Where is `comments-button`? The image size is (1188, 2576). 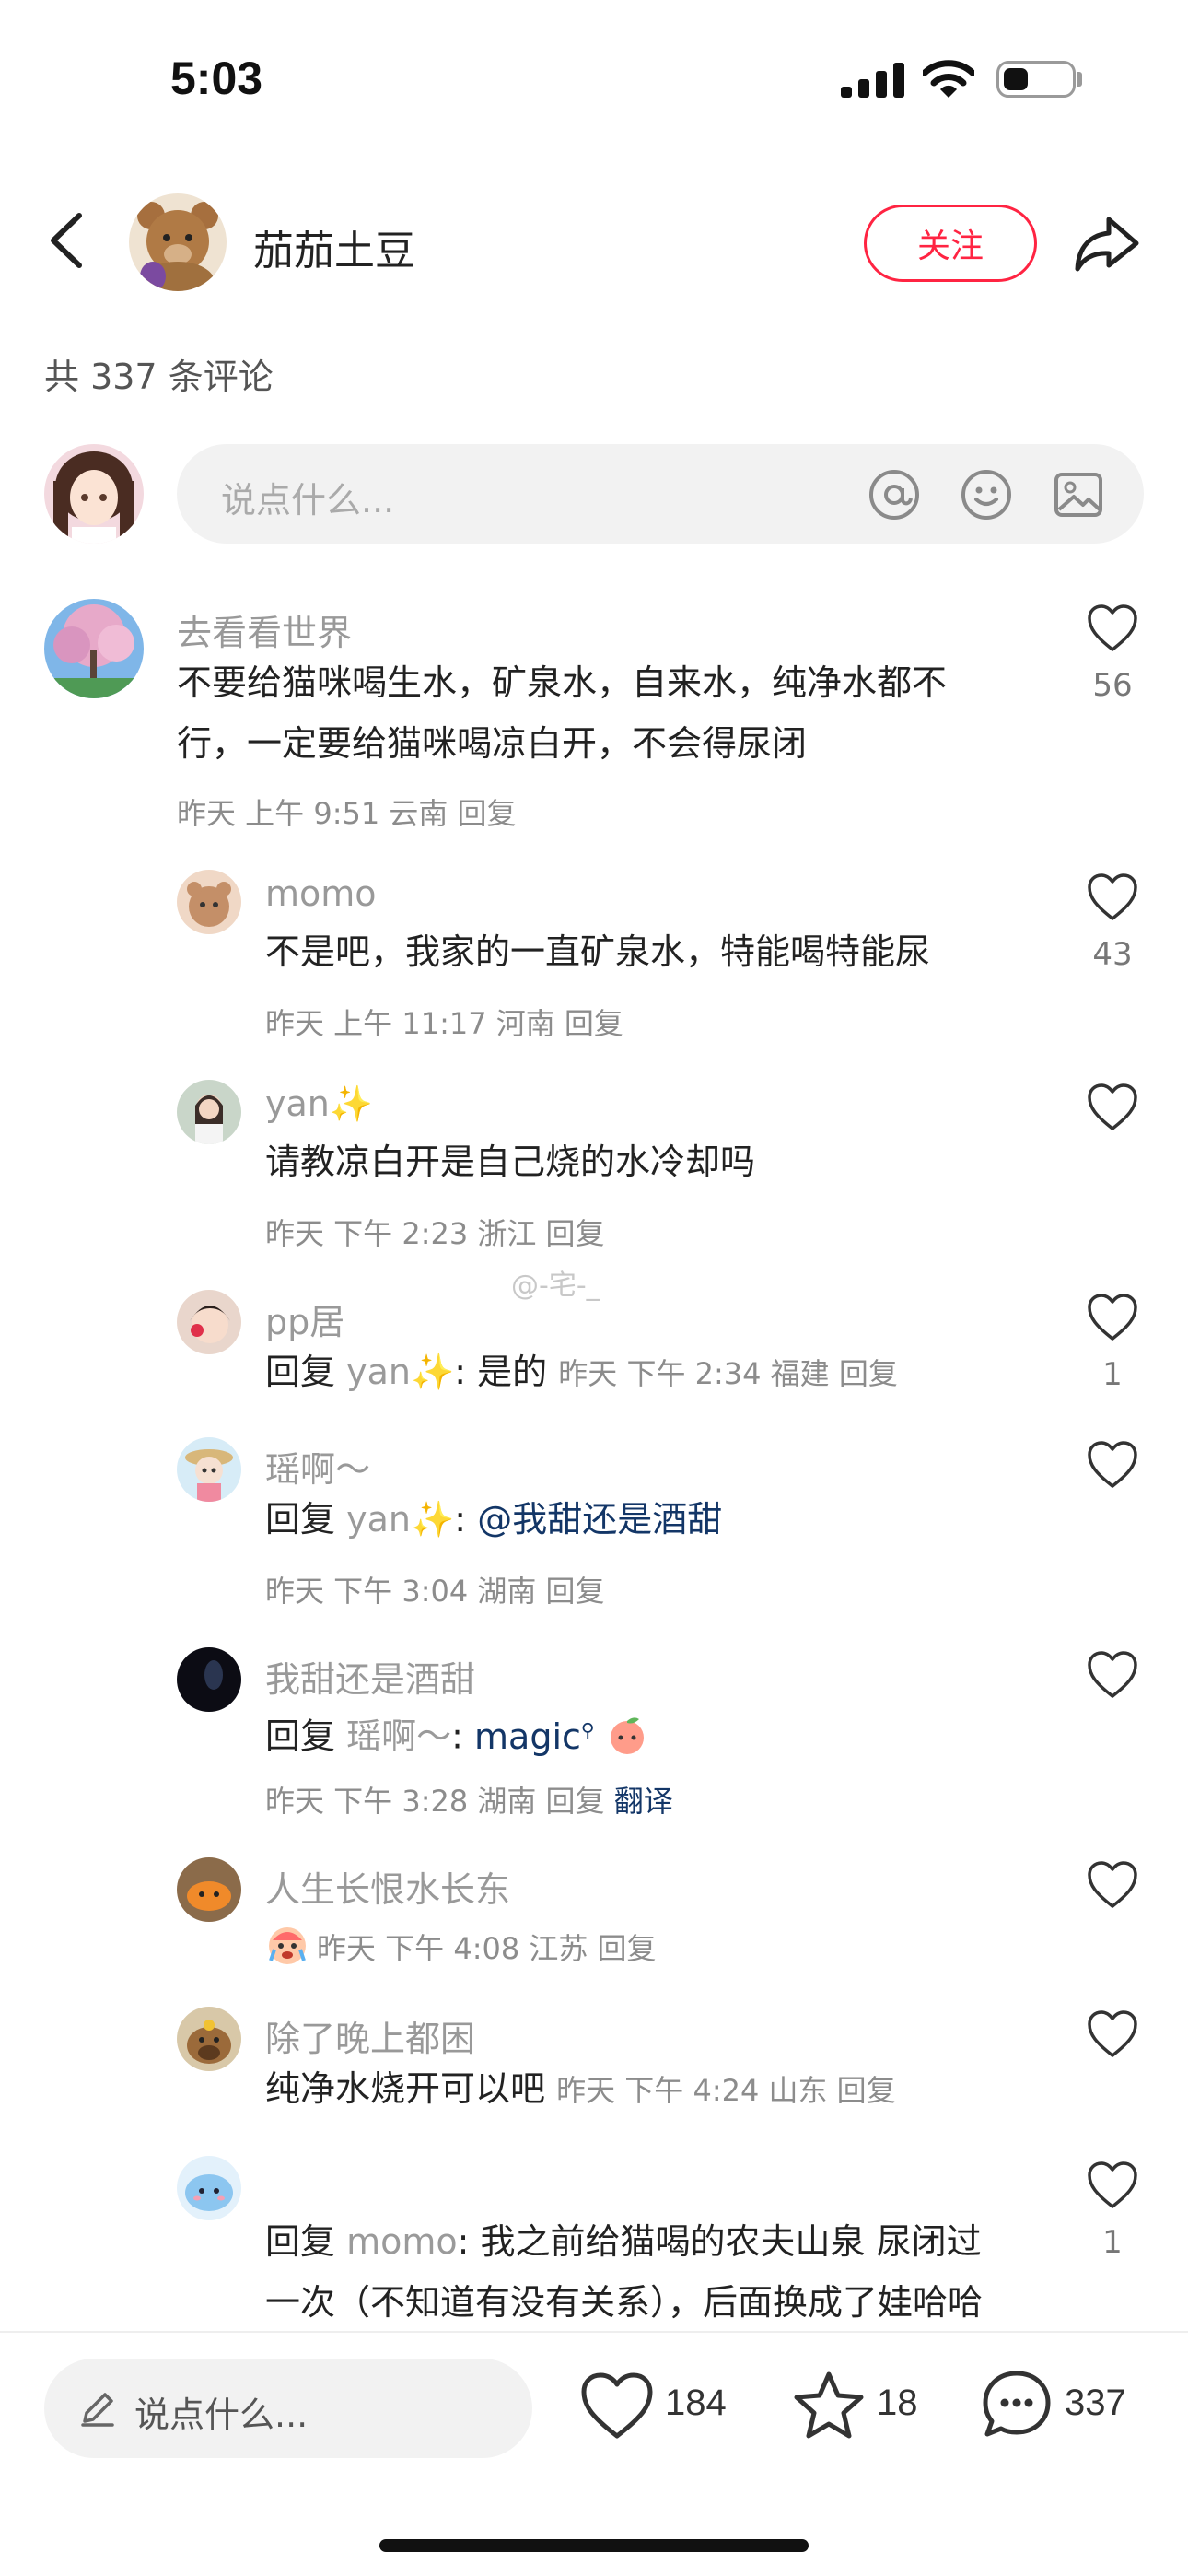 comments-button is located at coordinates (1017, 2404).